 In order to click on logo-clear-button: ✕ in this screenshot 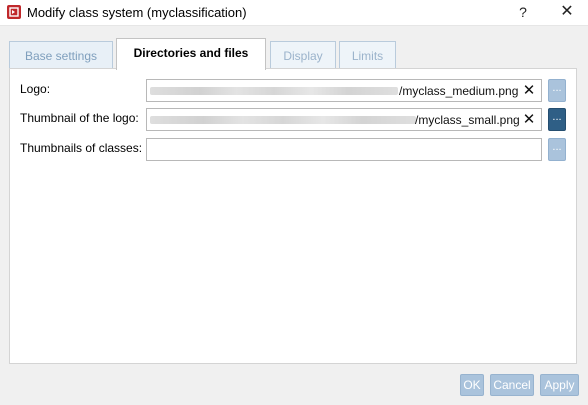, I will do `click(529, 91)`.